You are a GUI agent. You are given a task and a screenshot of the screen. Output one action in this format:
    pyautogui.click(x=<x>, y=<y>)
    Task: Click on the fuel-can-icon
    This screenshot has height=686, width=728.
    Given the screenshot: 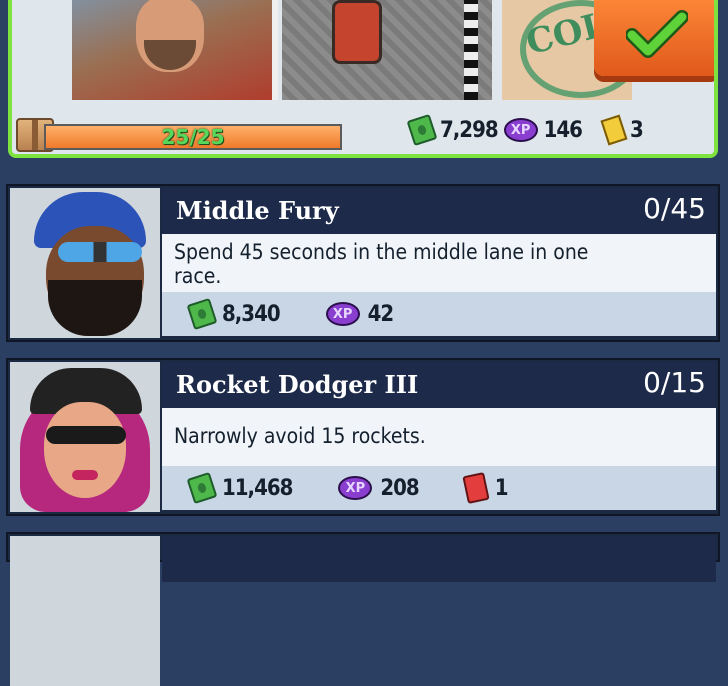 What is the action you would take?
    pyautogui.click(x=476, y=488)
    